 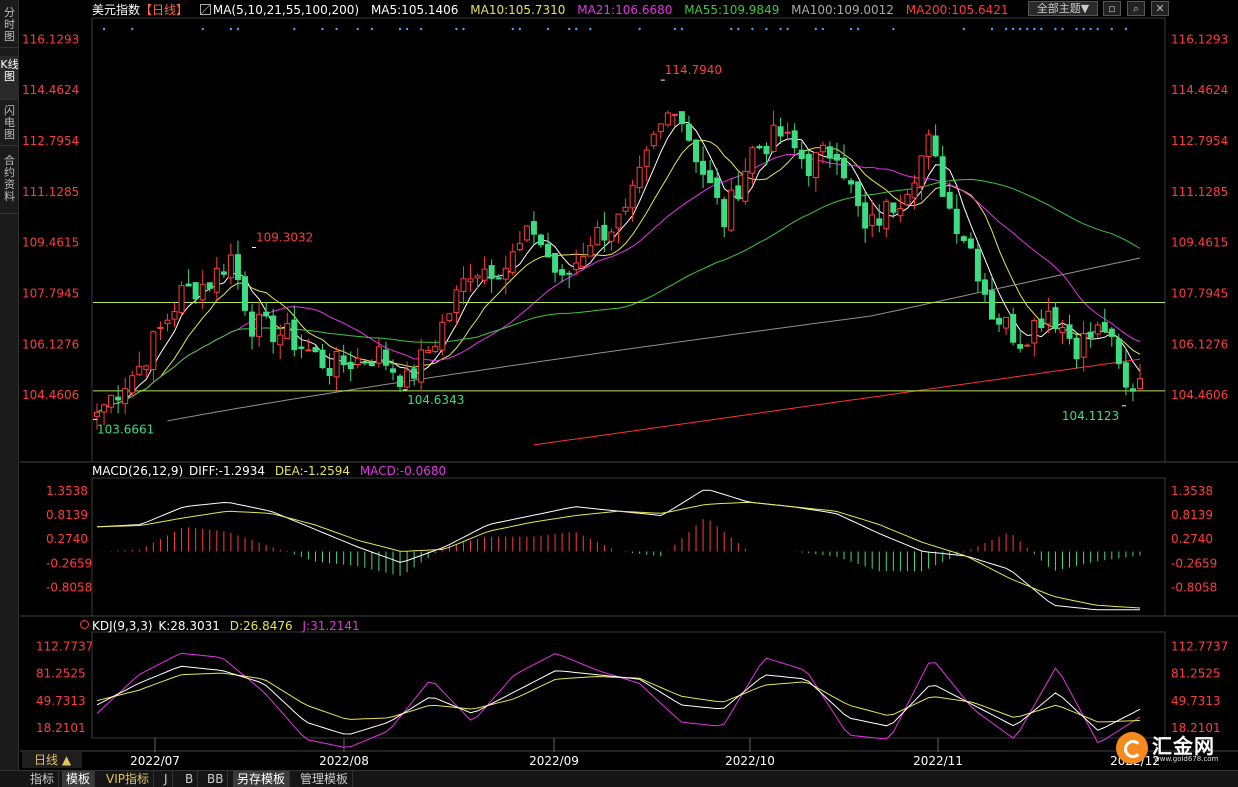 What do you see at coordinates (325, 779) in the screenshot?
I see `manage-template-button: 管理模板` at bounding box center [325, 779].